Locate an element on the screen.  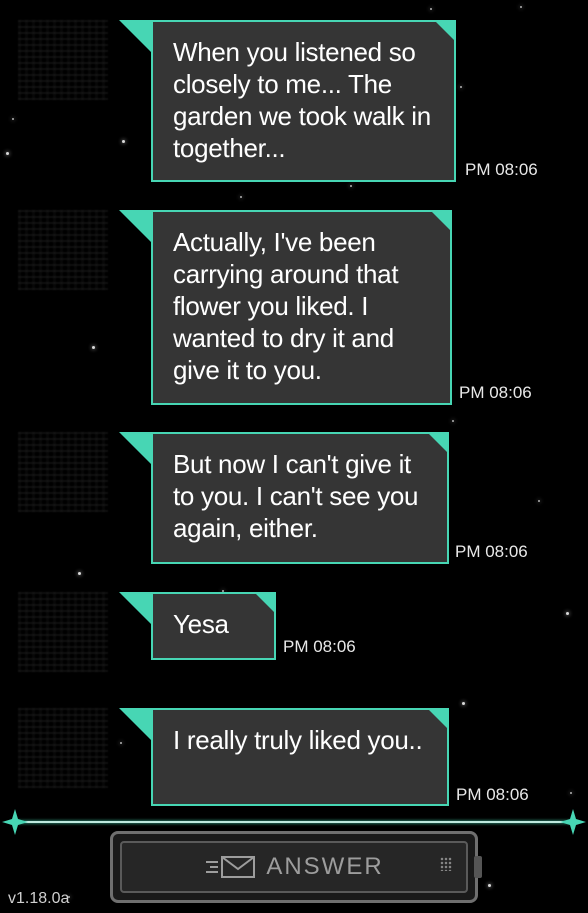
answer-button: ANSWER is located at coordinates (296, 867).